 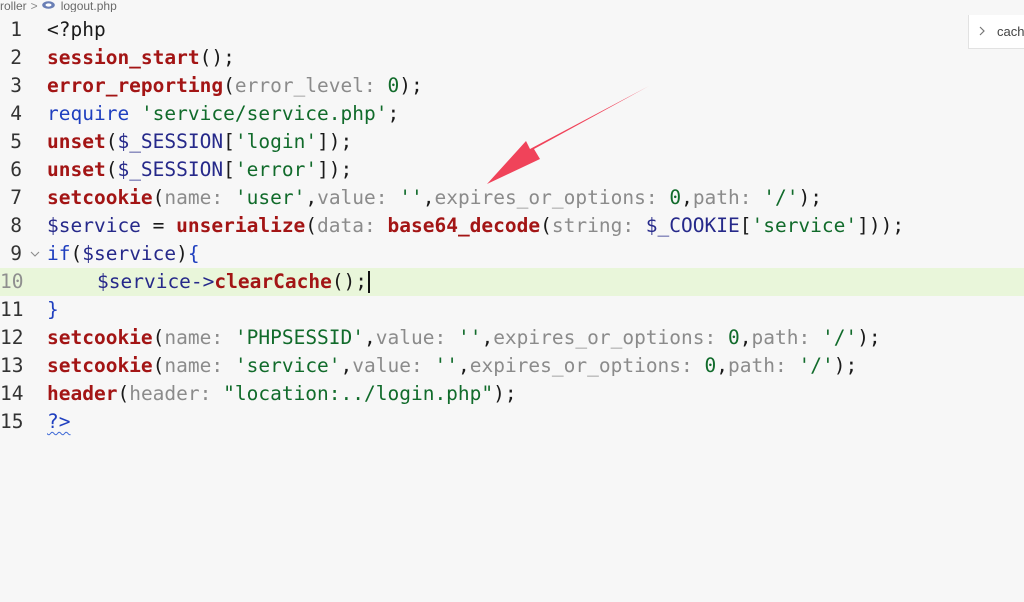 I want to click on code-line: 1 <?php, so click(x=512, y=30).